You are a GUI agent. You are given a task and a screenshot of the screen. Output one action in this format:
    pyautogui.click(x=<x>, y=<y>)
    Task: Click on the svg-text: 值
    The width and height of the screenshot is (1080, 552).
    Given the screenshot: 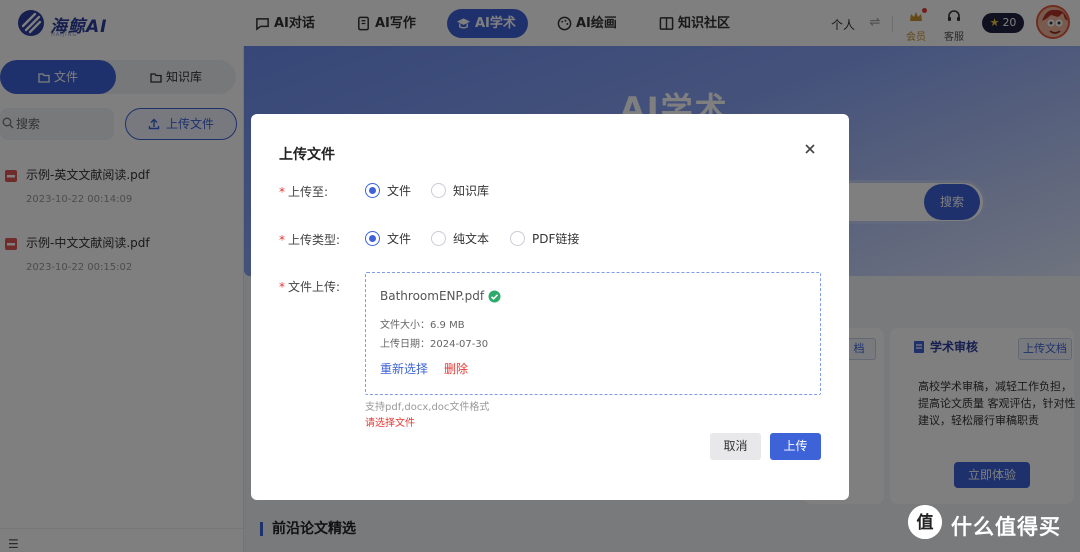 What is the action you would take?
    pyautogui.click(x=925, y=522)
    